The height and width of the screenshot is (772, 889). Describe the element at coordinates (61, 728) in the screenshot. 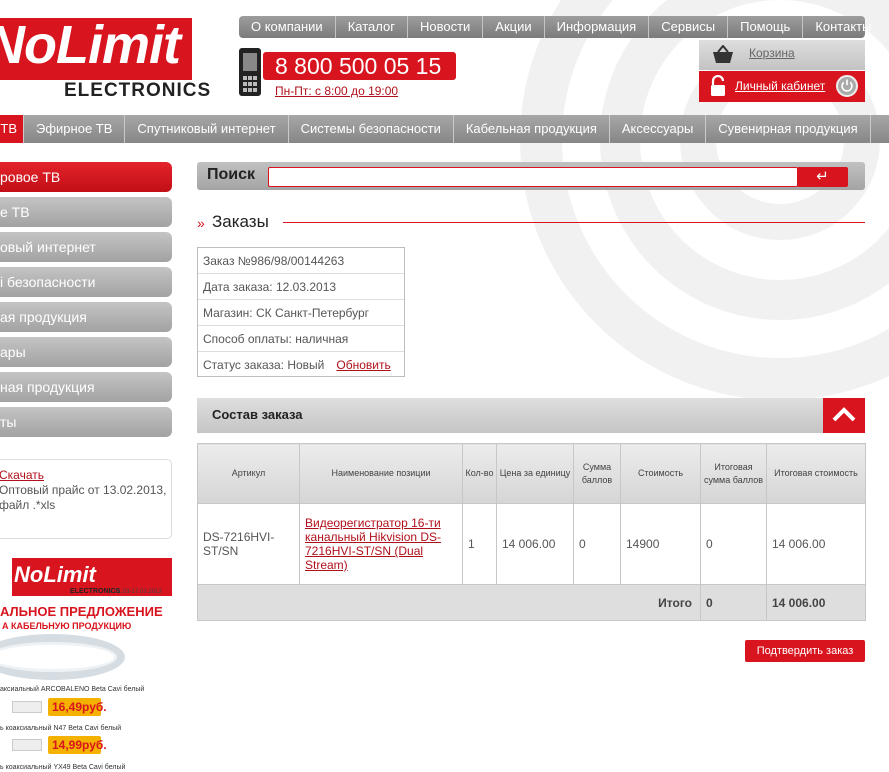

I see `banner-product-name: ь коаксиальный N47 Beta Cavi белый` at that location.